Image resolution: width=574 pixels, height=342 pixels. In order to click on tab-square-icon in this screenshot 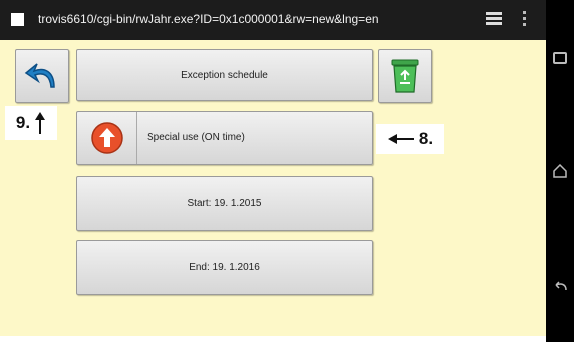, I will do `click(17, 19)`.